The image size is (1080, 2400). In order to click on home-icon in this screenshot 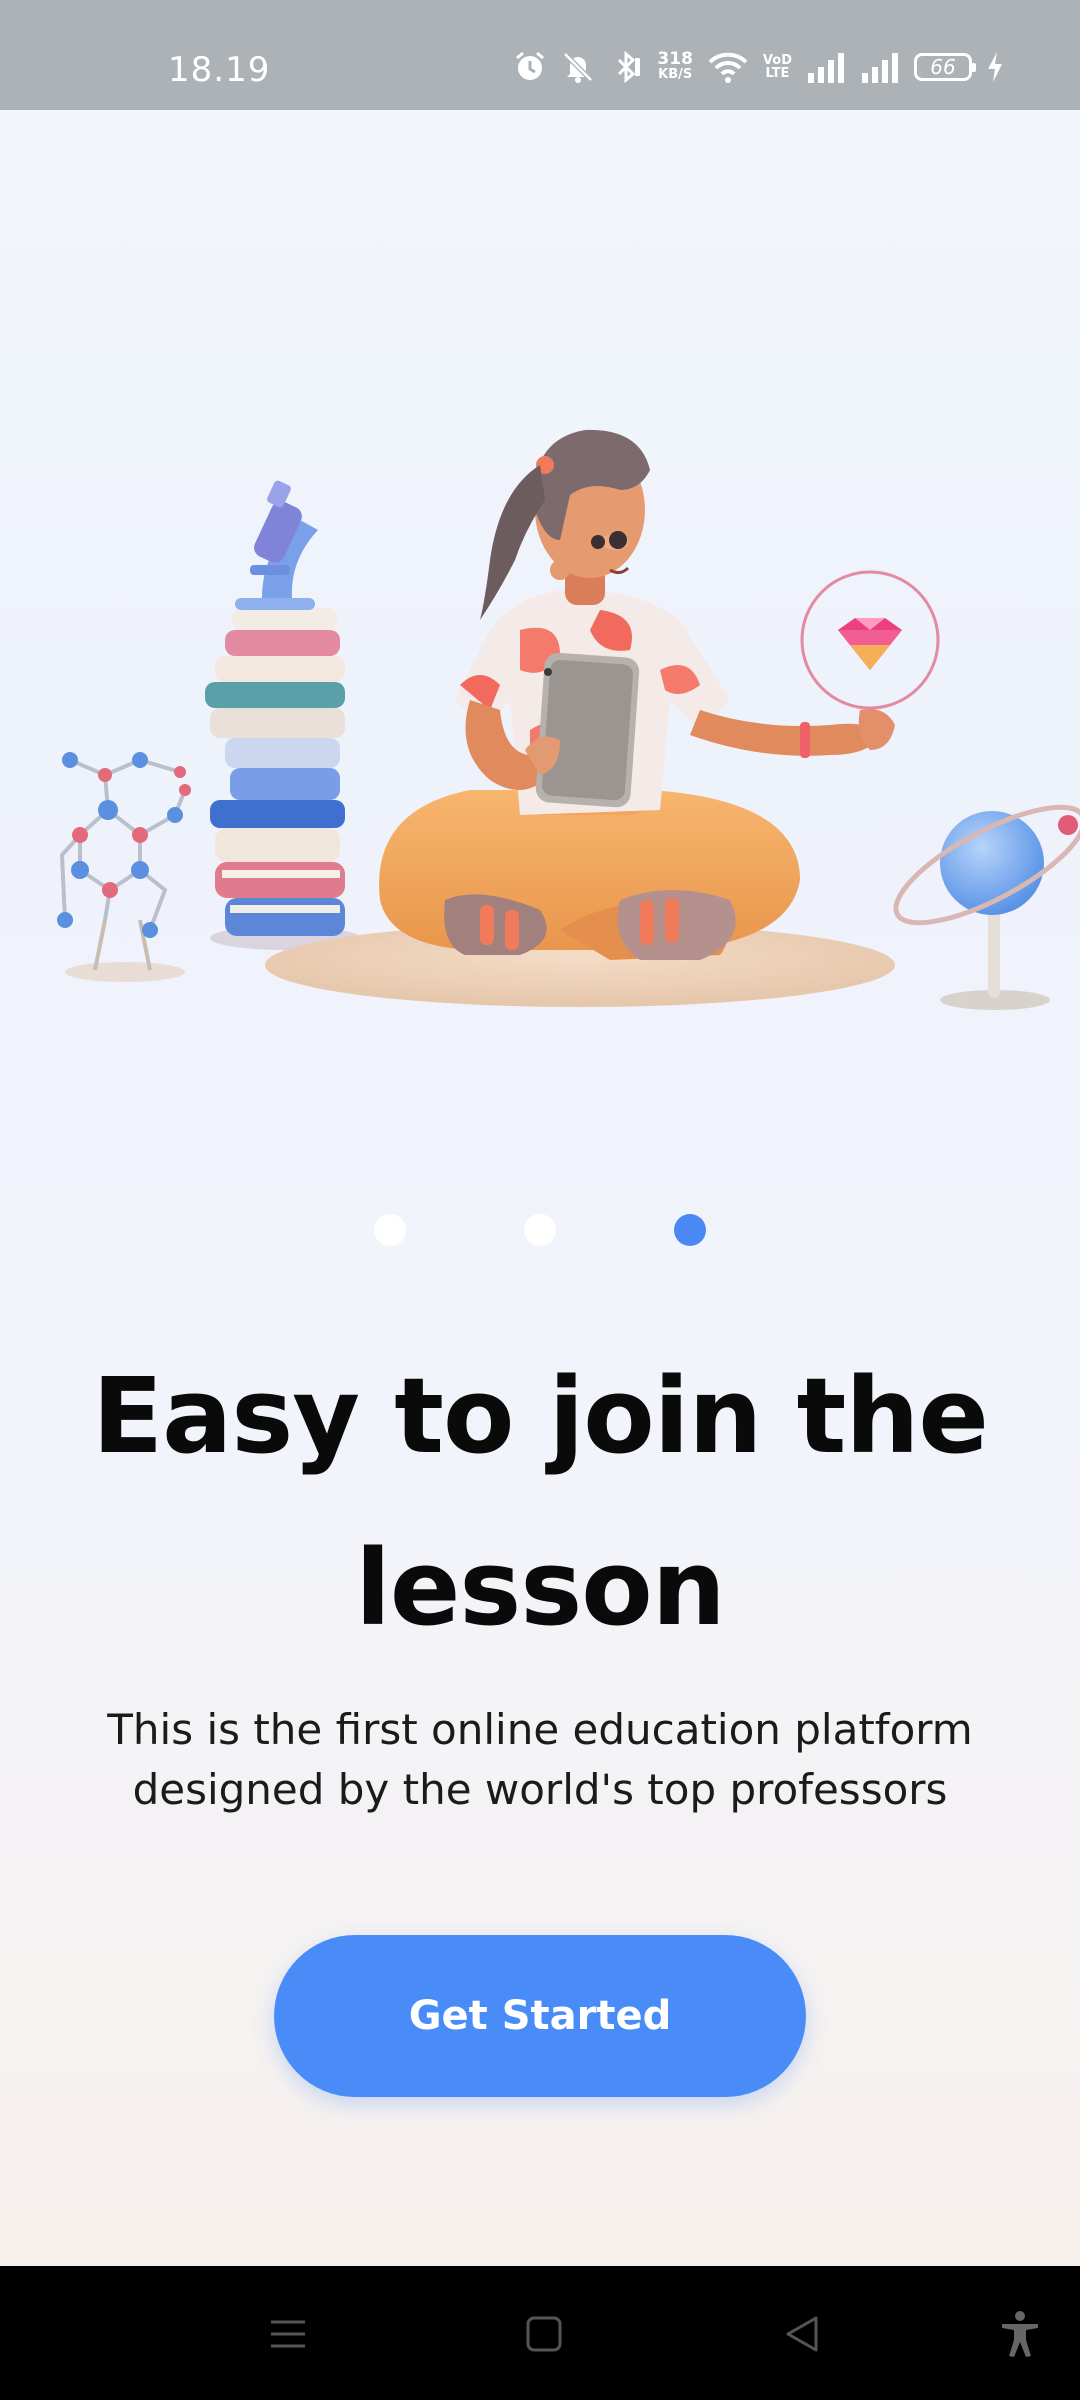, I will do `click(544, 2334)`.